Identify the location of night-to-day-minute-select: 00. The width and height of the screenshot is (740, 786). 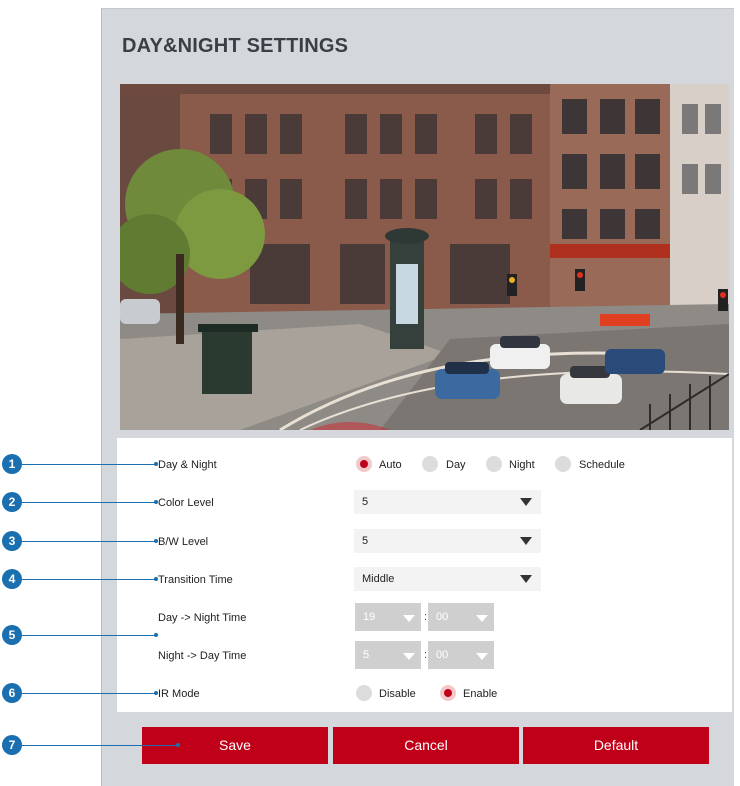
(461, 655).